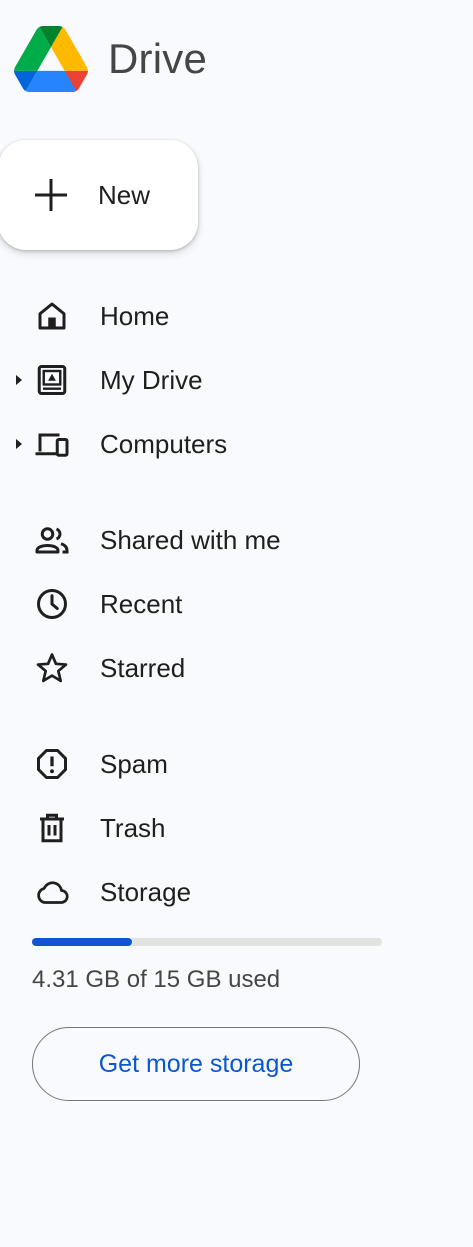  I want to click on app-title: Drive, so click(157, 59).